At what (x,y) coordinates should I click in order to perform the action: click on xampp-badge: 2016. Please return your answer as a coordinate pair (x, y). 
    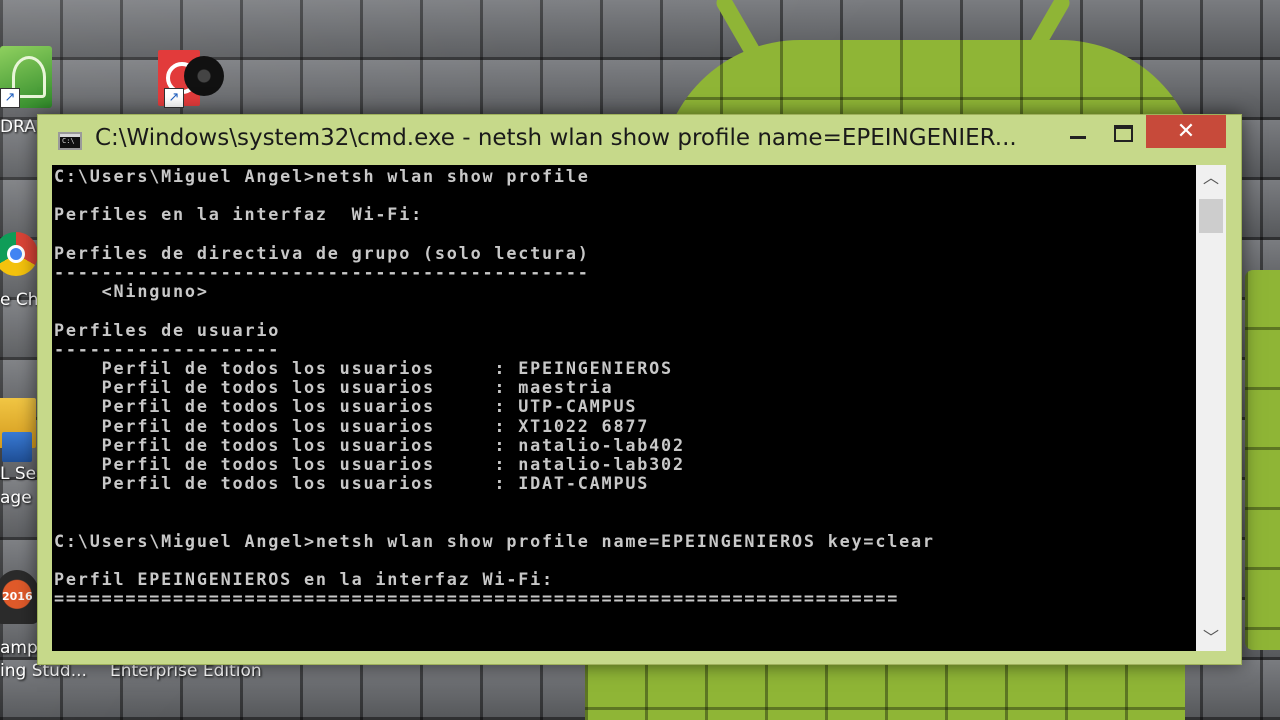
    Looking at the image, I should click on (17, 596).